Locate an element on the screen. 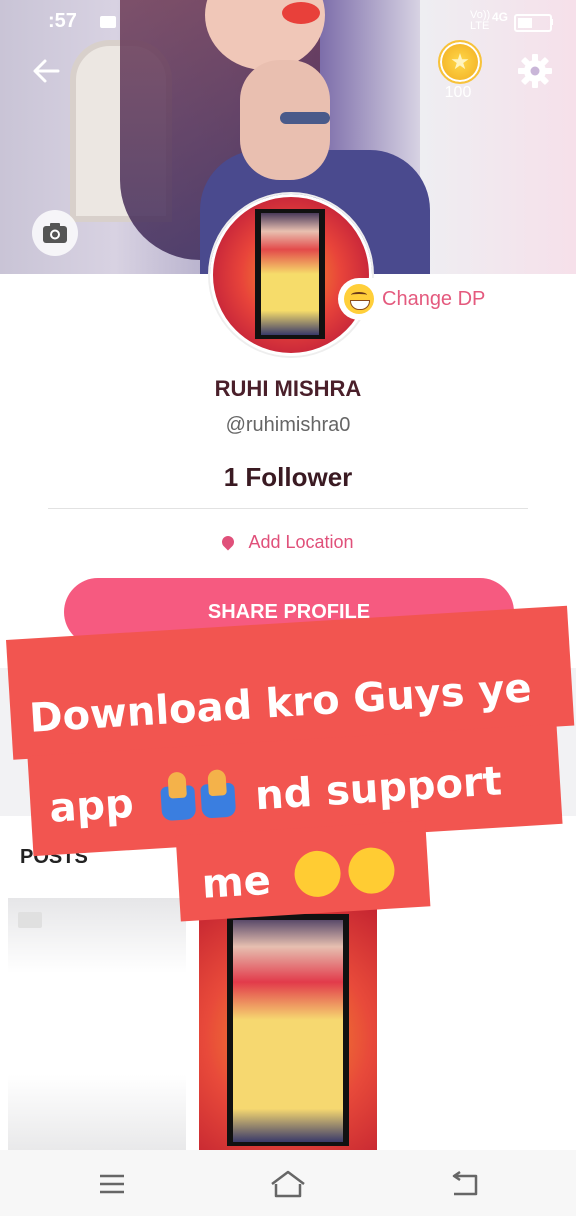  status-bar: :57 Vo)) LTE 4G is located at coordinates (288, 22).